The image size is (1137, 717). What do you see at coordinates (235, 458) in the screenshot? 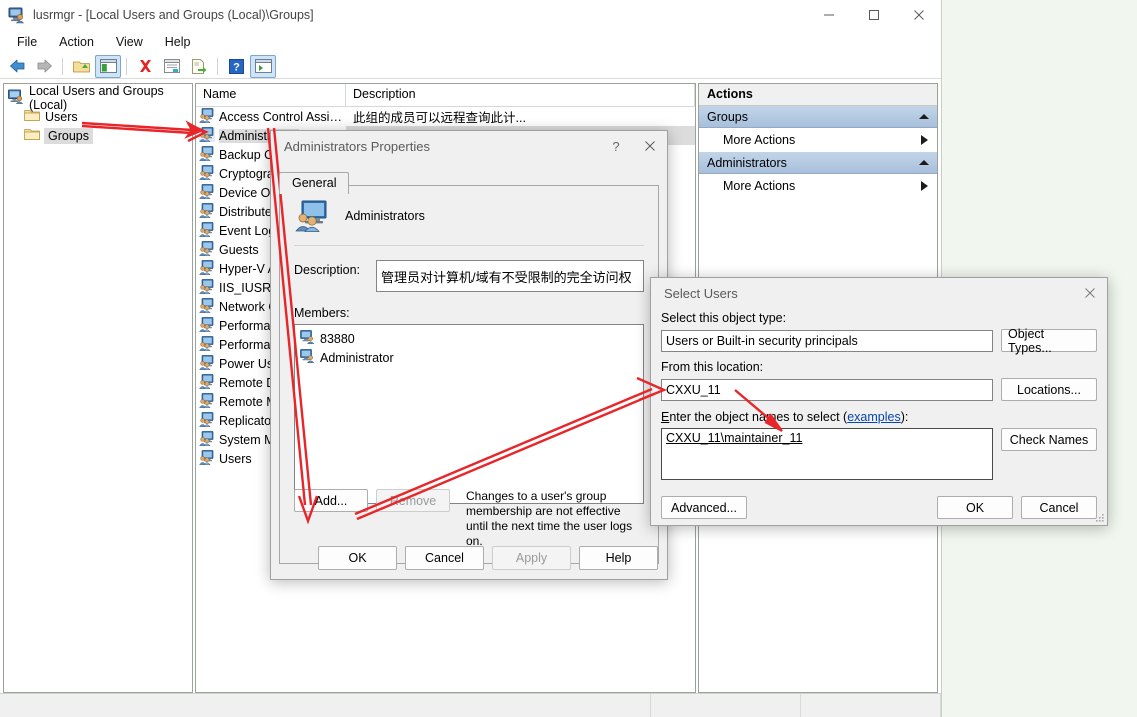
I see `group-name-text: Users` at bounding box center [235, 458].